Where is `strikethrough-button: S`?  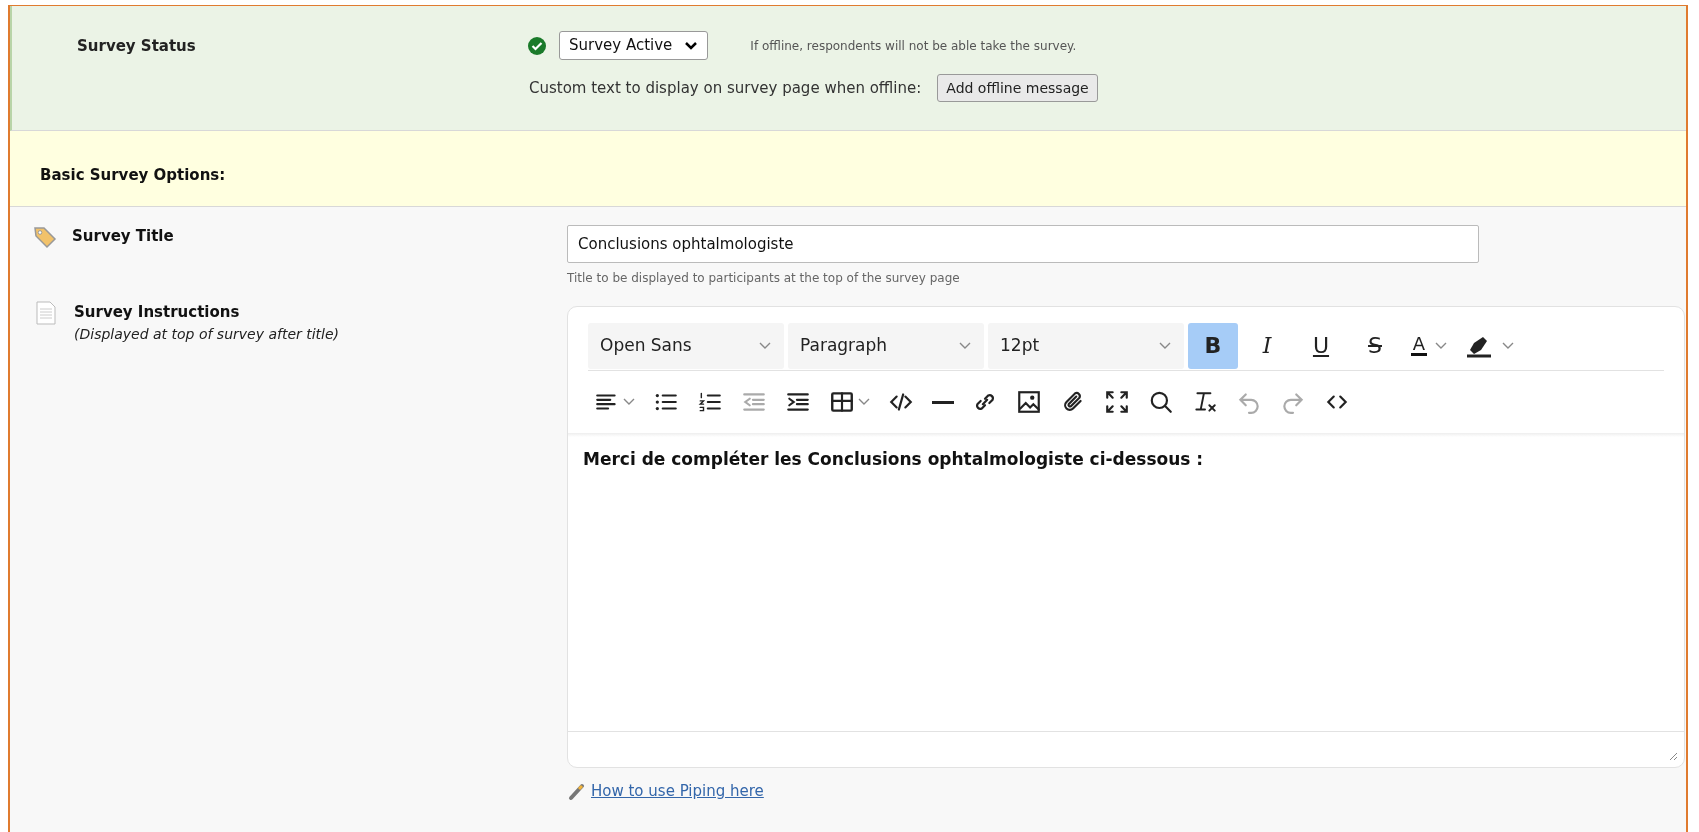 strikethrough-button: S is located at coordinates (1375, 345).